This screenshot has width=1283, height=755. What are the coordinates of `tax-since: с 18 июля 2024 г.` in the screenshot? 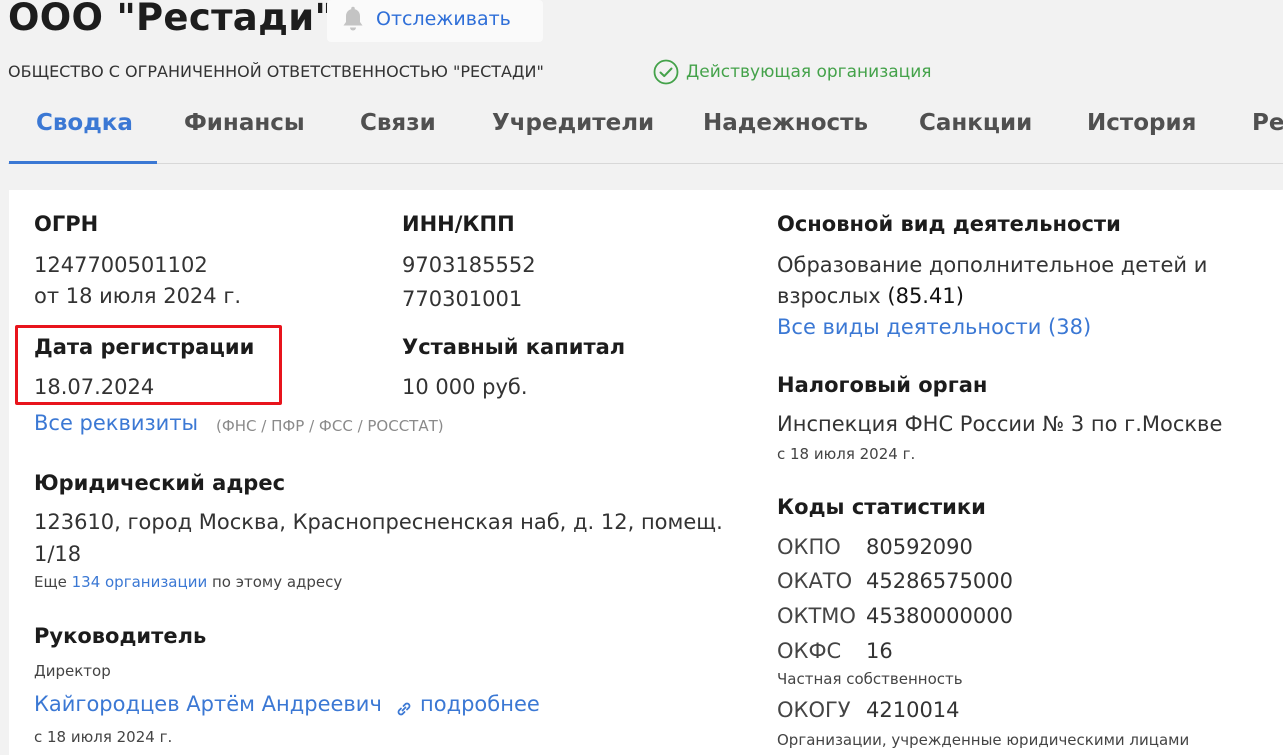 It's located at (846, 454).